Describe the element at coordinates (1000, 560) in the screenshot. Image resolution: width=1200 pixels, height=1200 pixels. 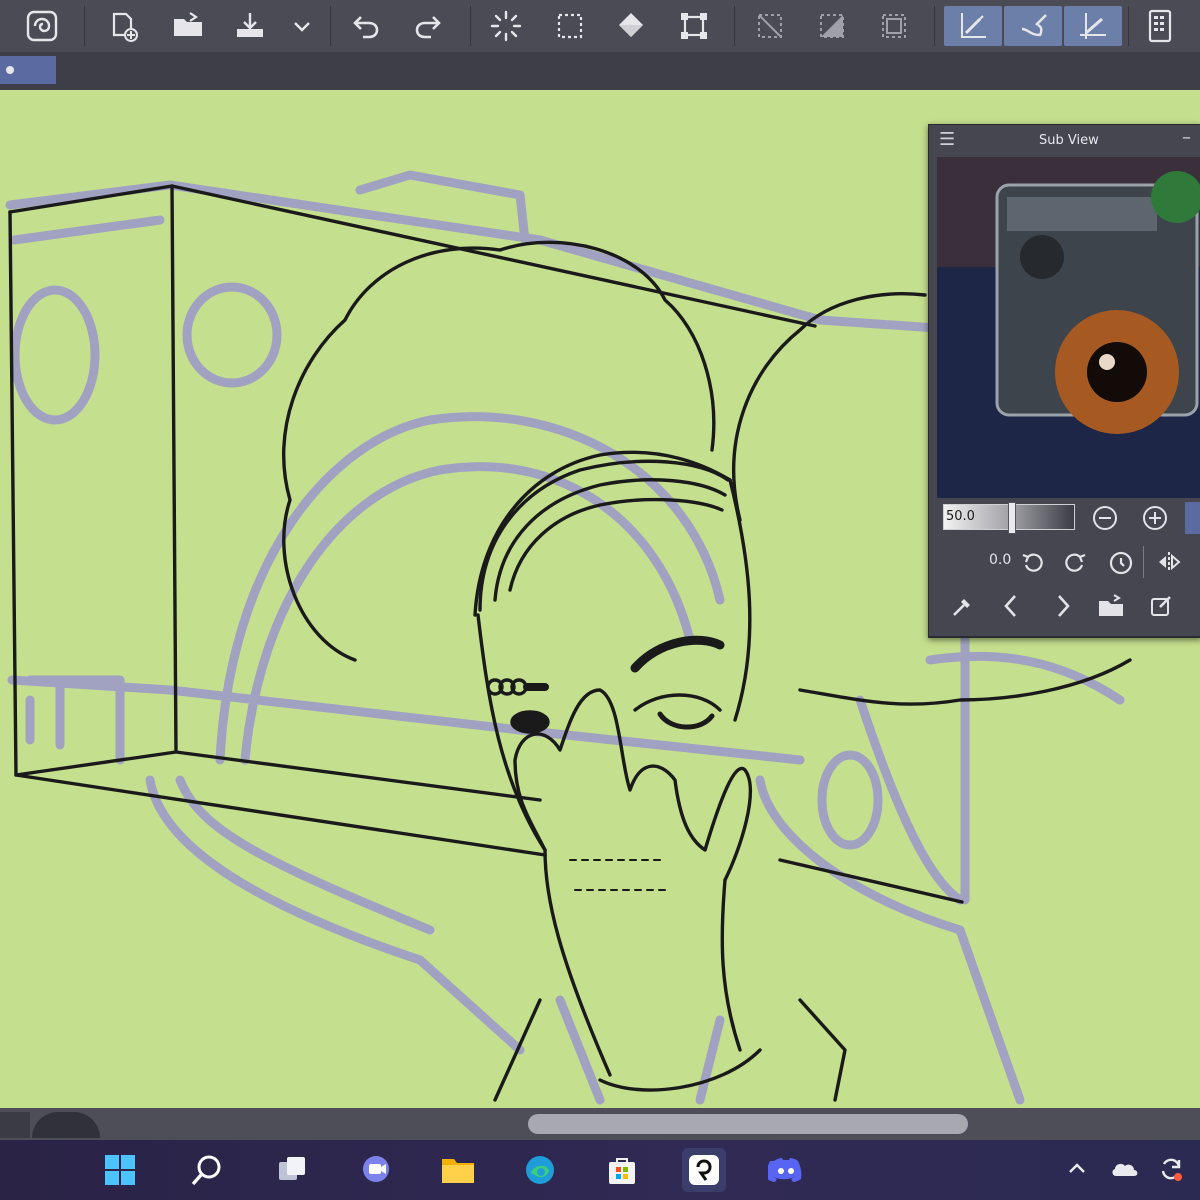
I see `rotation-value: 0.0` at that location.